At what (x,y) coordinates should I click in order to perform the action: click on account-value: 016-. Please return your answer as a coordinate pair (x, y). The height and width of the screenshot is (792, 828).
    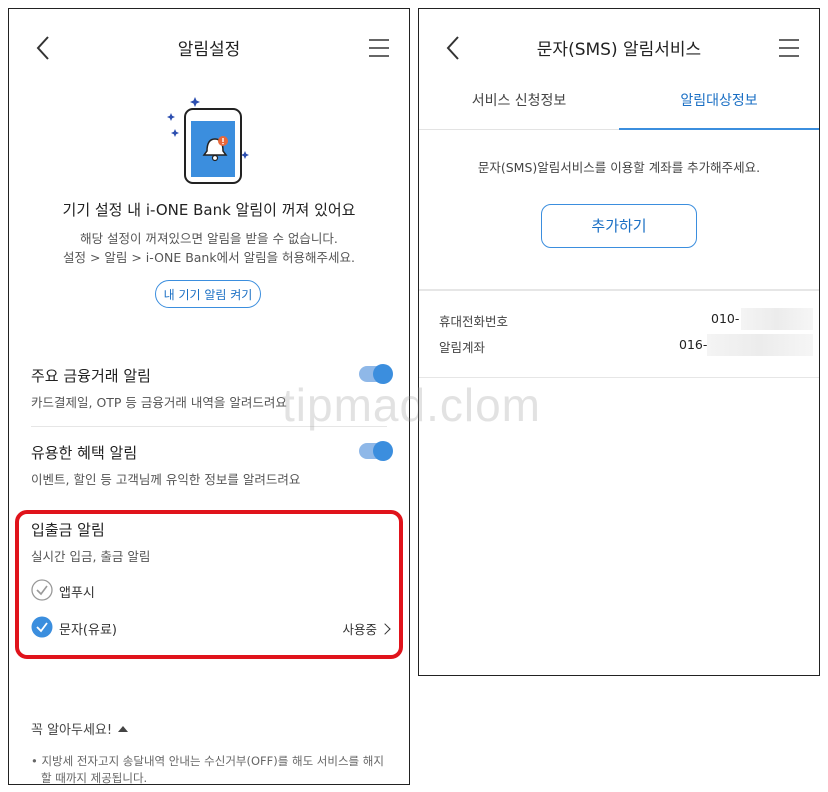
    Looking at the image, I should click on (693, 344).